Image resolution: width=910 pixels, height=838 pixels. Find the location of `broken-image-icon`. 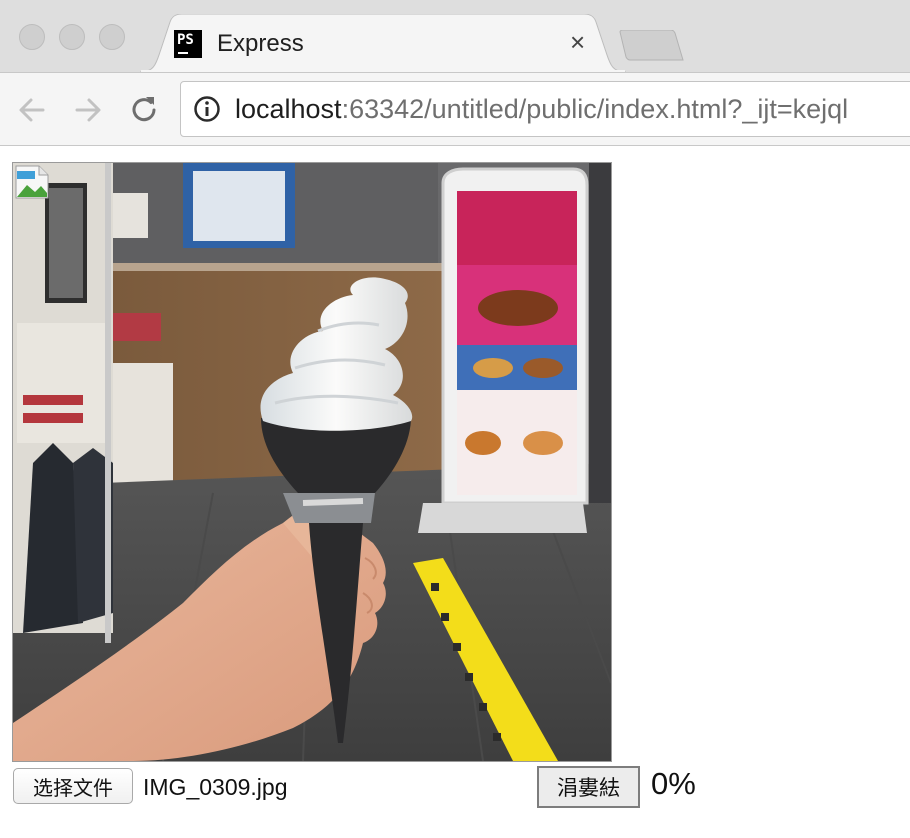

broken-image-icon is located at coordinates (32, 182).